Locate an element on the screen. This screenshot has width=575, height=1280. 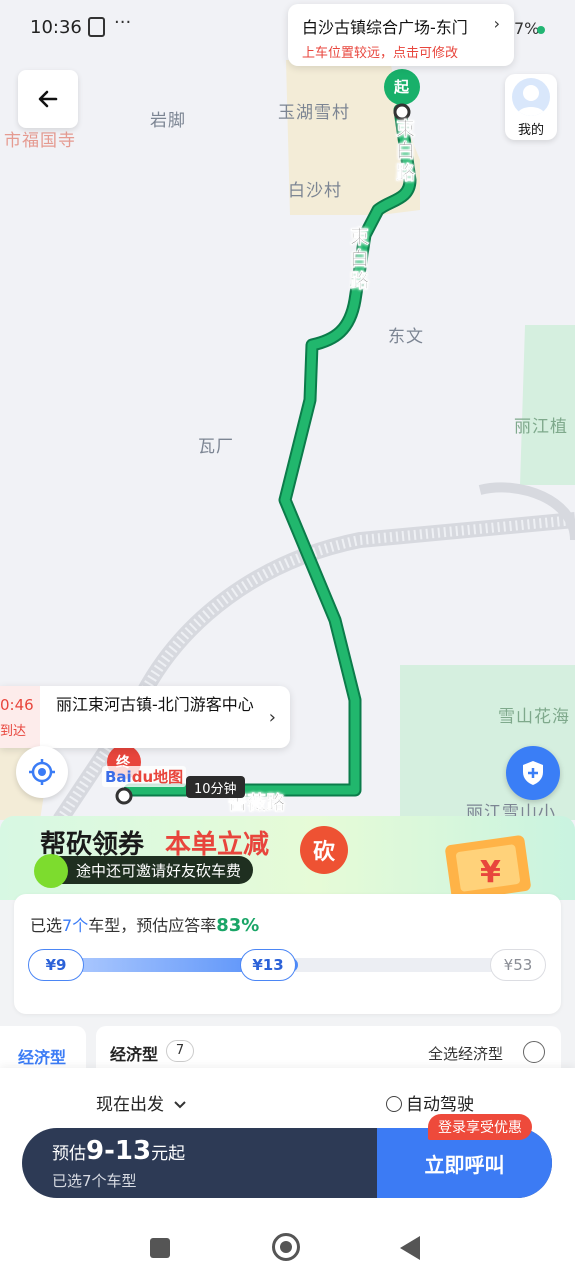
map-label: 市福国寺 is located at coordinates (40, 141).